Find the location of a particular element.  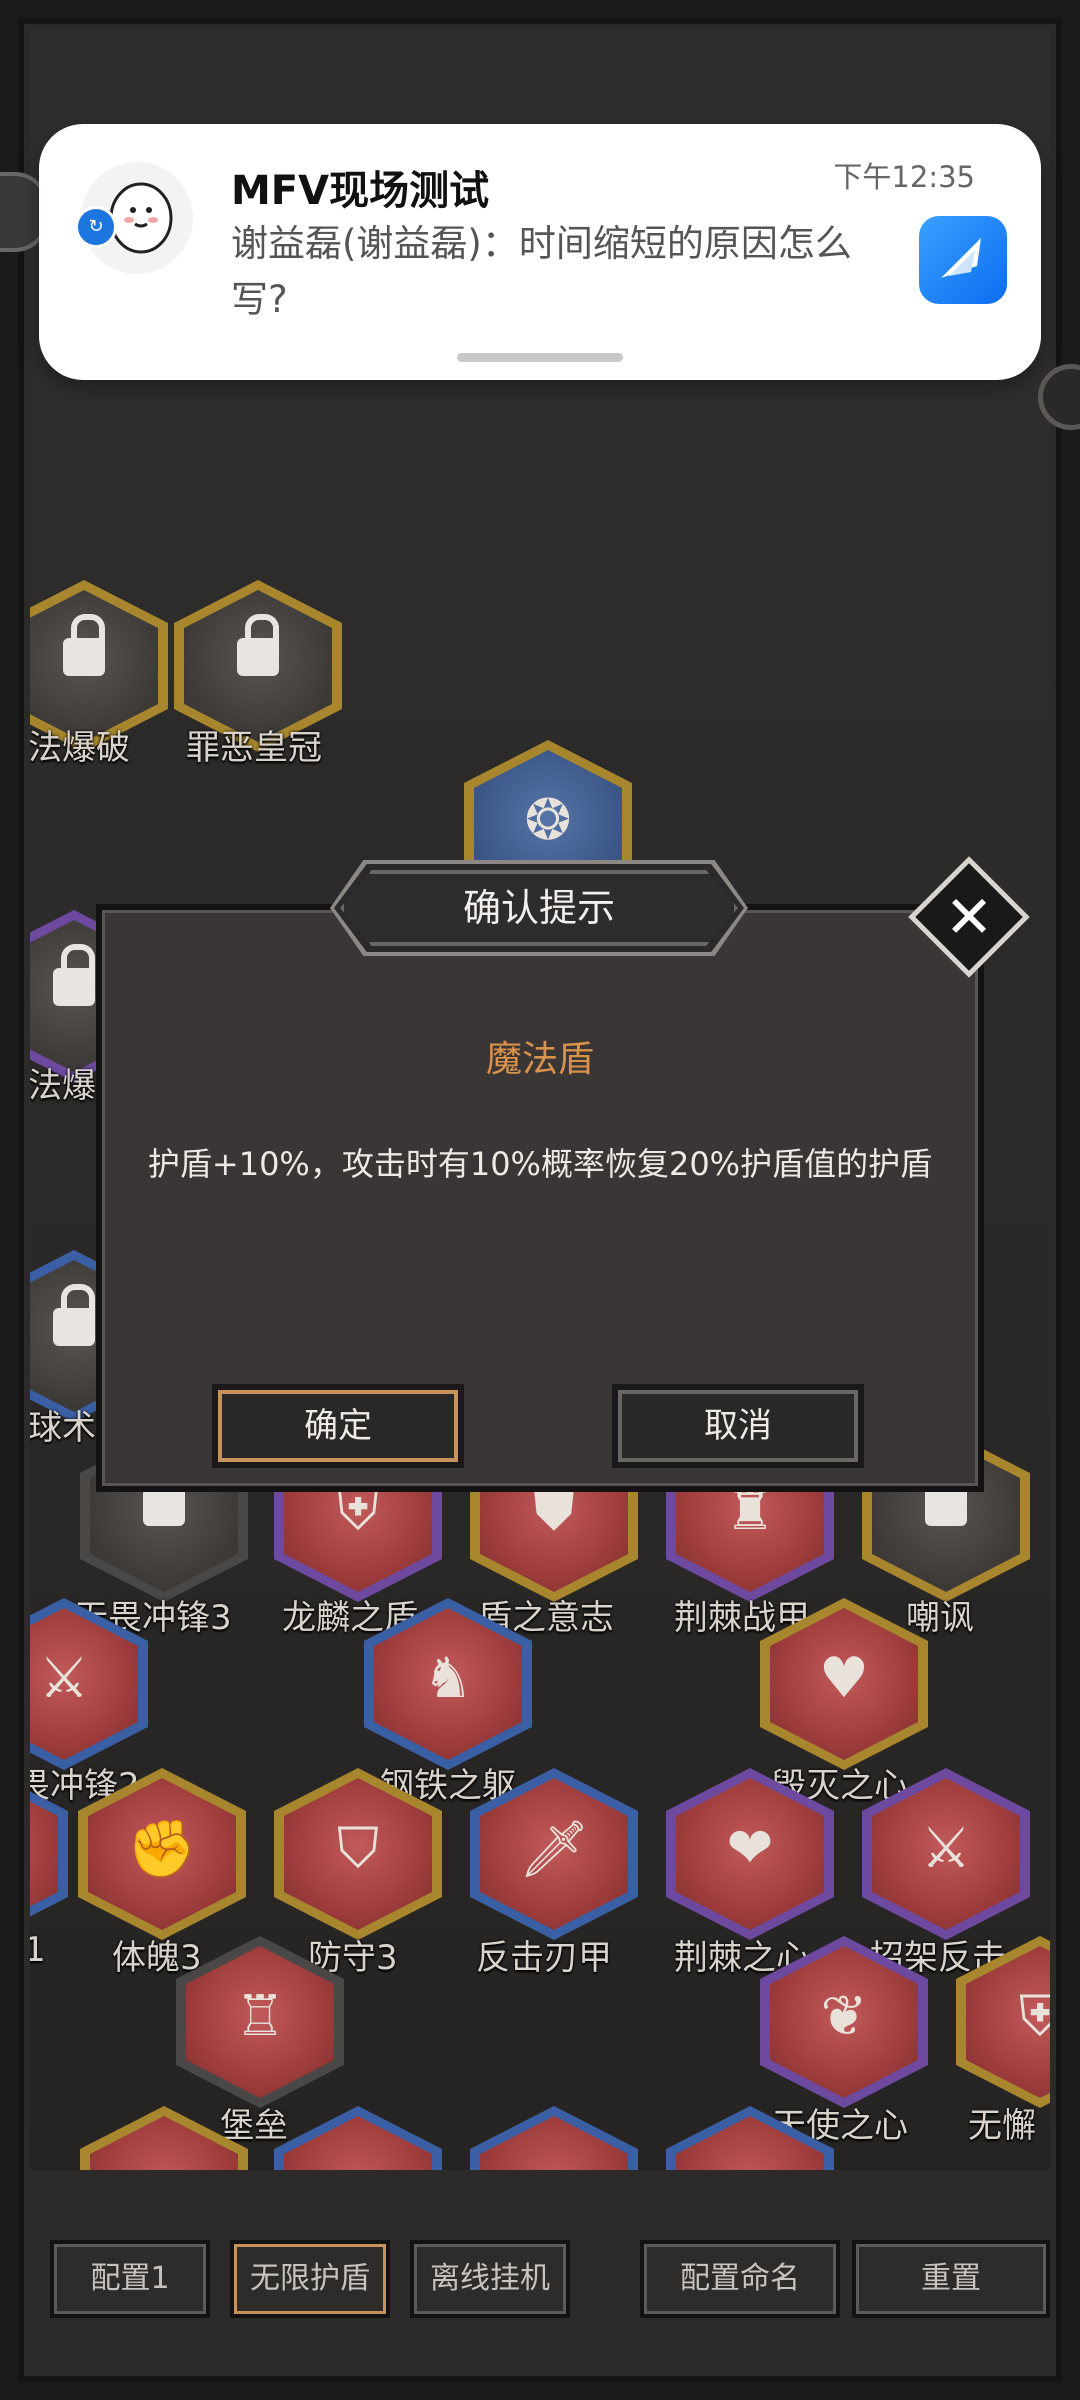

castle-icon: ♖ is located at coordinates (260, 2016).